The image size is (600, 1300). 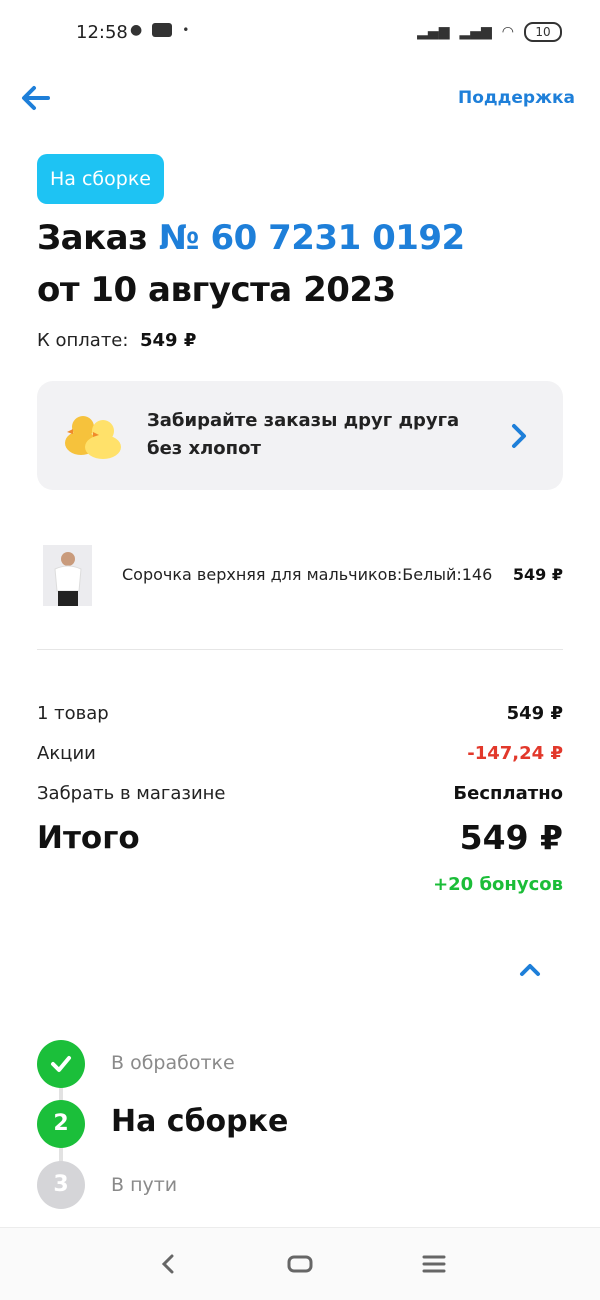 I want to click on promo-card: Забирайте заказы друг друга без хлопот, so click(x=300, y=435).